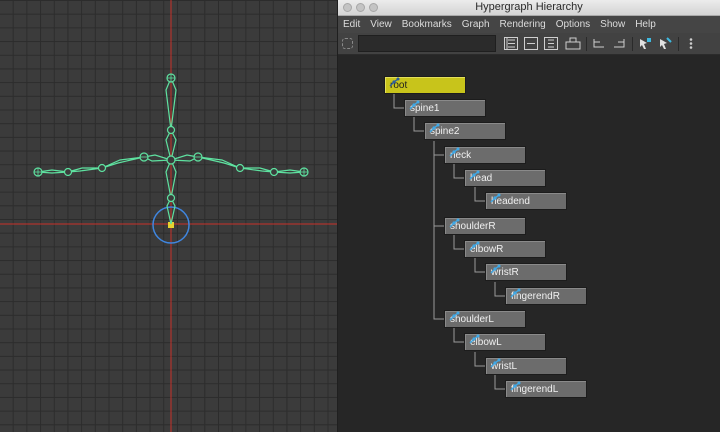 Image resolution: width=720 pixels, height=432 pixels. Describe the element at coordinates (645, 24) in the screenshot. I see `menu-help: Help` at that location.